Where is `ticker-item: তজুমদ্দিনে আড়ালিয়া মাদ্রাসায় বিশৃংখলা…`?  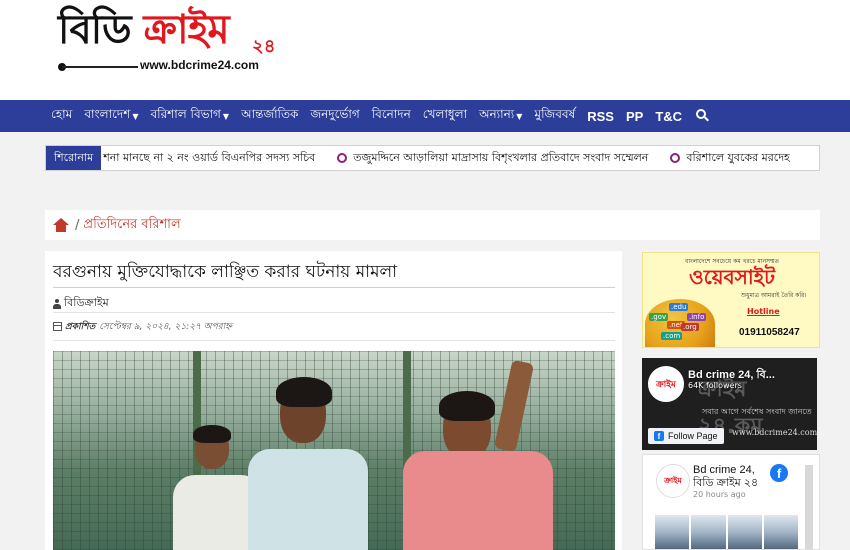 ticker-item: তজুমদ্দিনে আড়ালিয়া মাদ্রাসায় বিশৃংখলা… is located at coordinates (492, 158).